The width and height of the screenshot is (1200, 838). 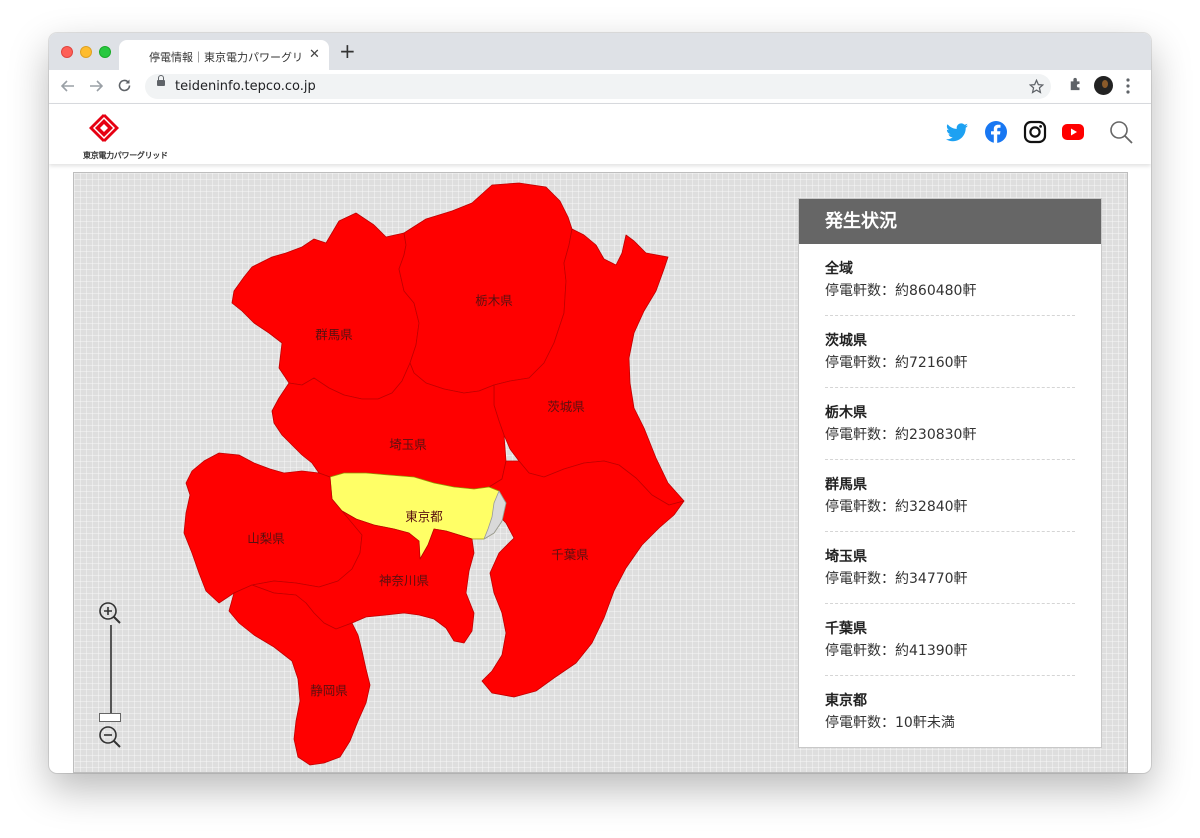 I want to click on zoom-slider-track, so click(x=111, y=671).